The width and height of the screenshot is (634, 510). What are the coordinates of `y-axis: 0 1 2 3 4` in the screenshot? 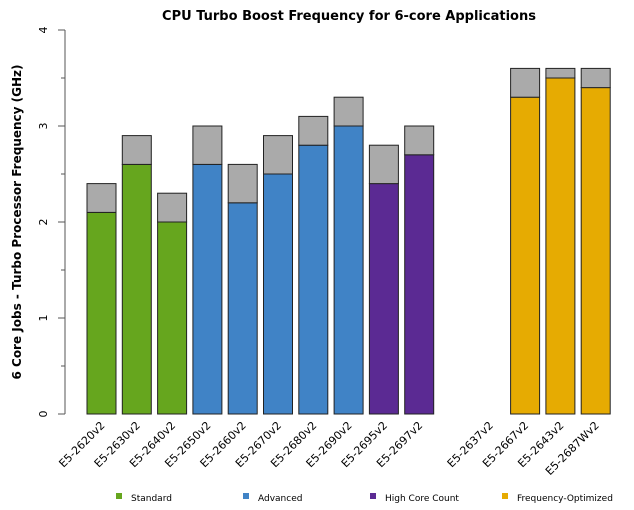 It's located at (51, 222).